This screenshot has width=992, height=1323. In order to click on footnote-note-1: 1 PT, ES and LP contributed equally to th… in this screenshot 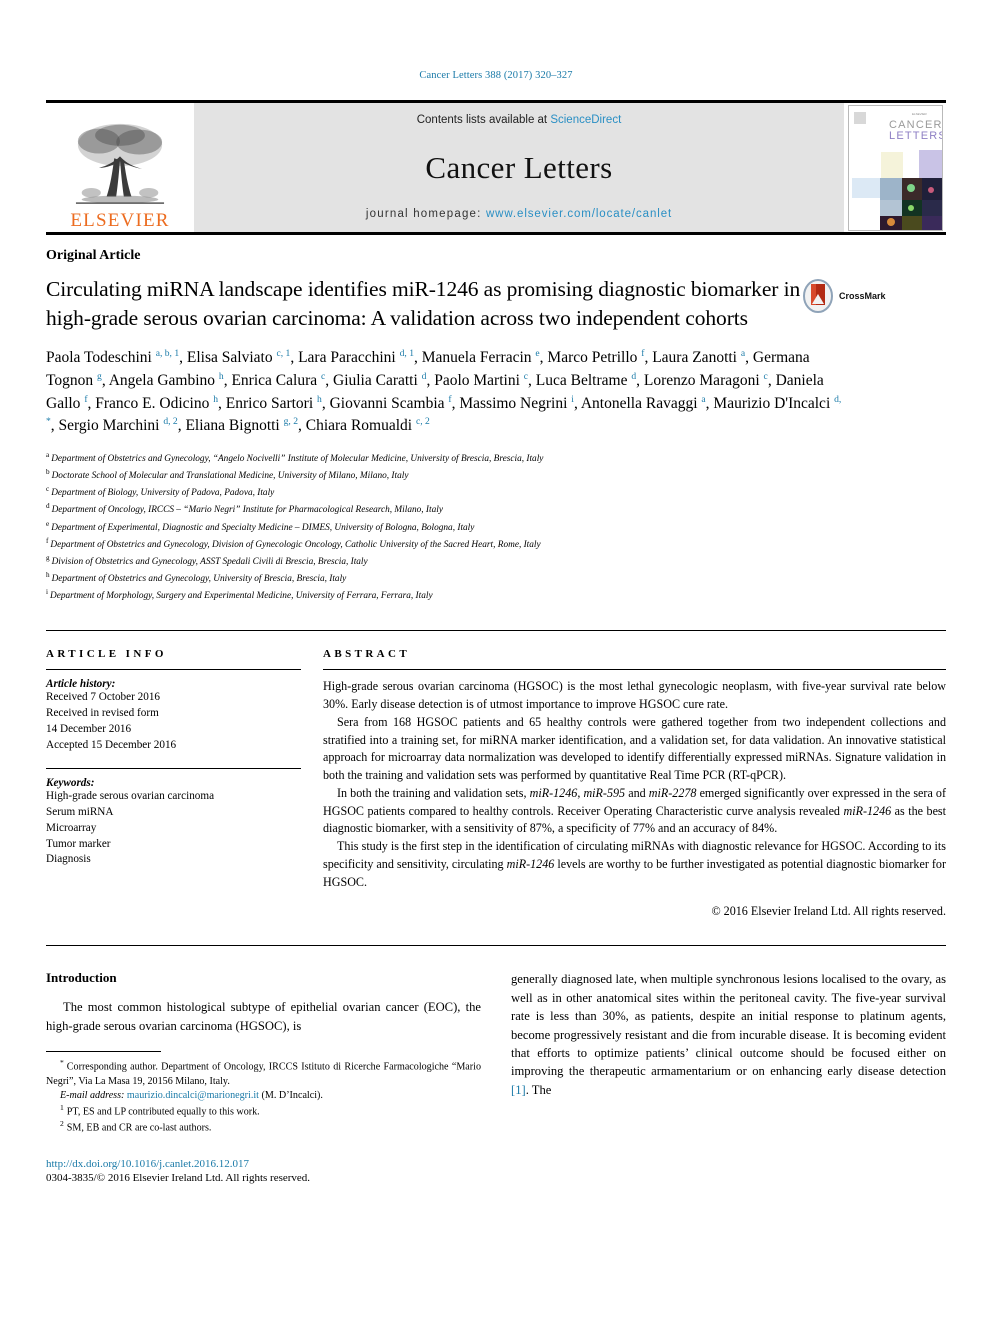, I will do `click(263, 1111)`.